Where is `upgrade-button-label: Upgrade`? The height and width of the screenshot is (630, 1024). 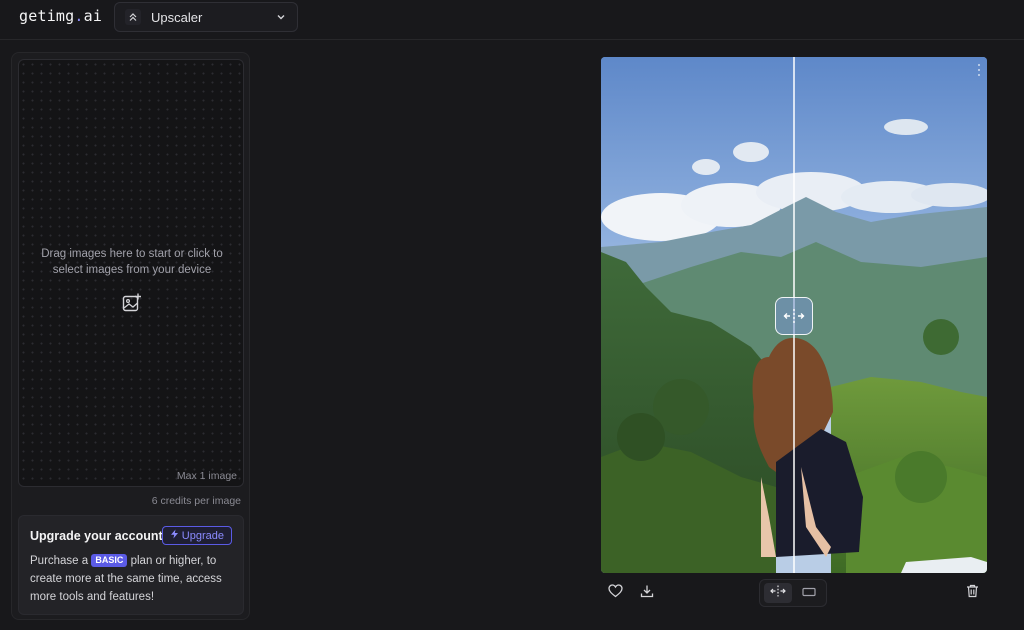 upgrade-button-label: Upgrade is located at coordinates (202, 535).